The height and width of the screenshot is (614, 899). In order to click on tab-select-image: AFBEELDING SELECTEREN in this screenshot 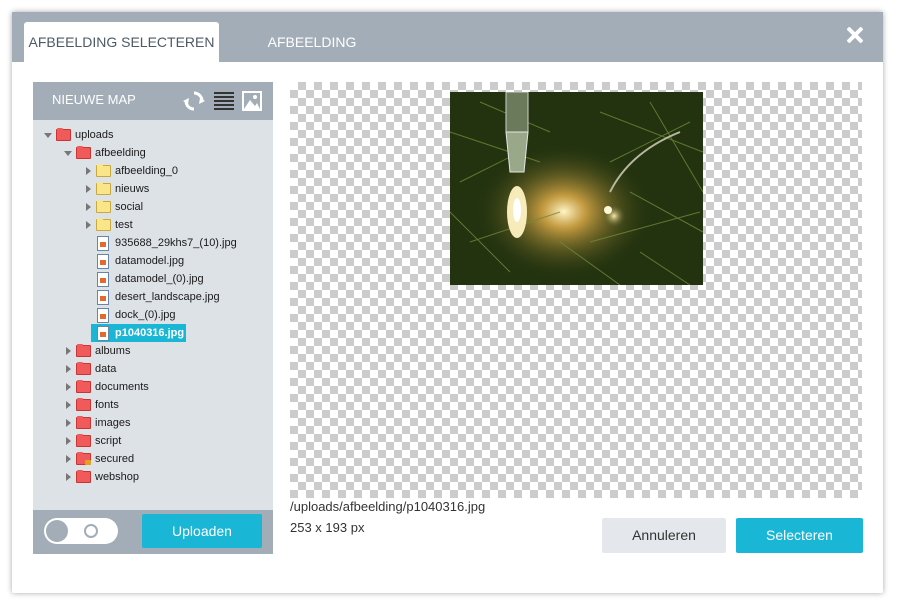, I will do `click(121, 42)`.